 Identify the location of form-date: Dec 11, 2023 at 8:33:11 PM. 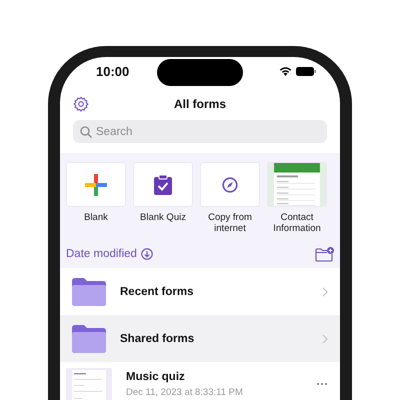
(185, 392).